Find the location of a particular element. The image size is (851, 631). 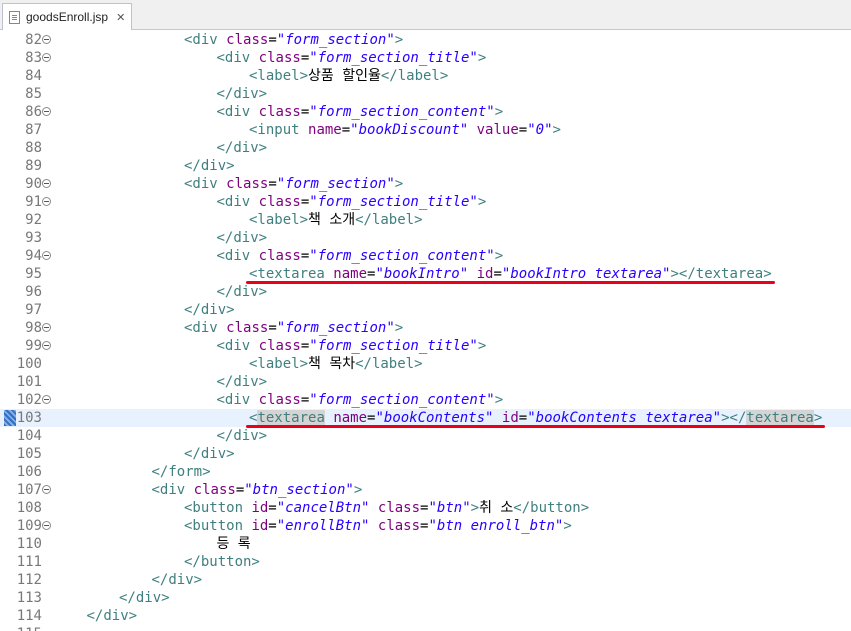

code-line: 115 is located at coordinates (425, 628).